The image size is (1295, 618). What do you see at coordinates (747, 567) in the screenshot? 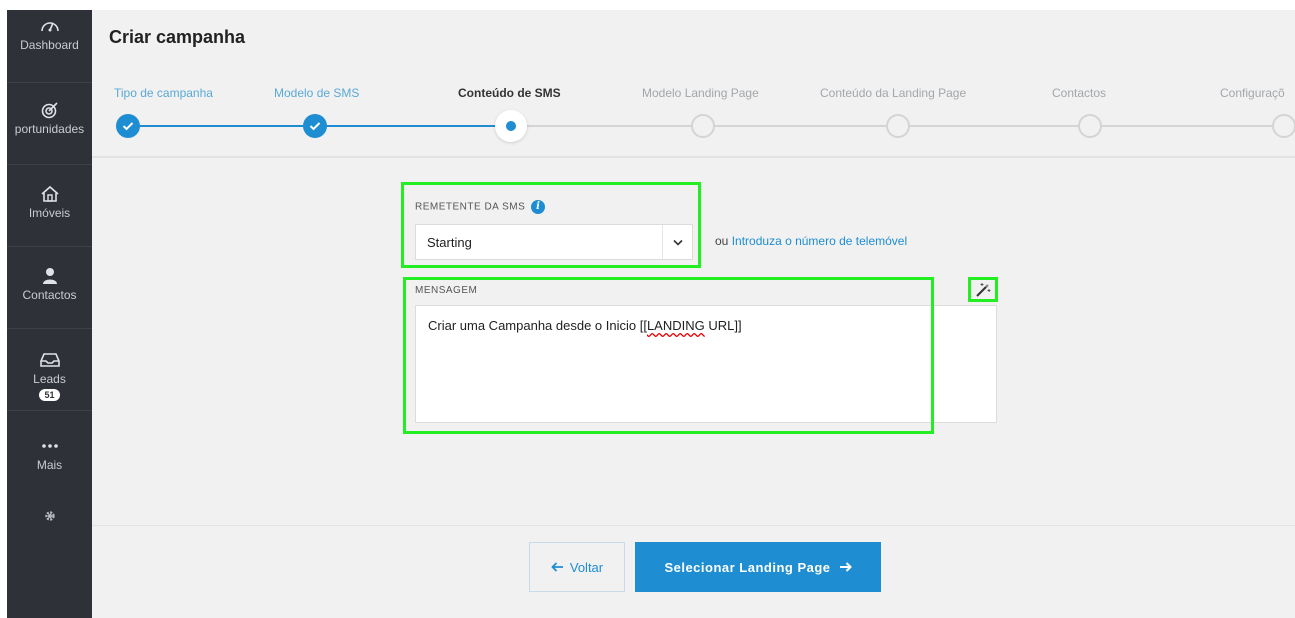
I see `next-button-label: Selecionar Landing Page` at bounding box center [747, 567].